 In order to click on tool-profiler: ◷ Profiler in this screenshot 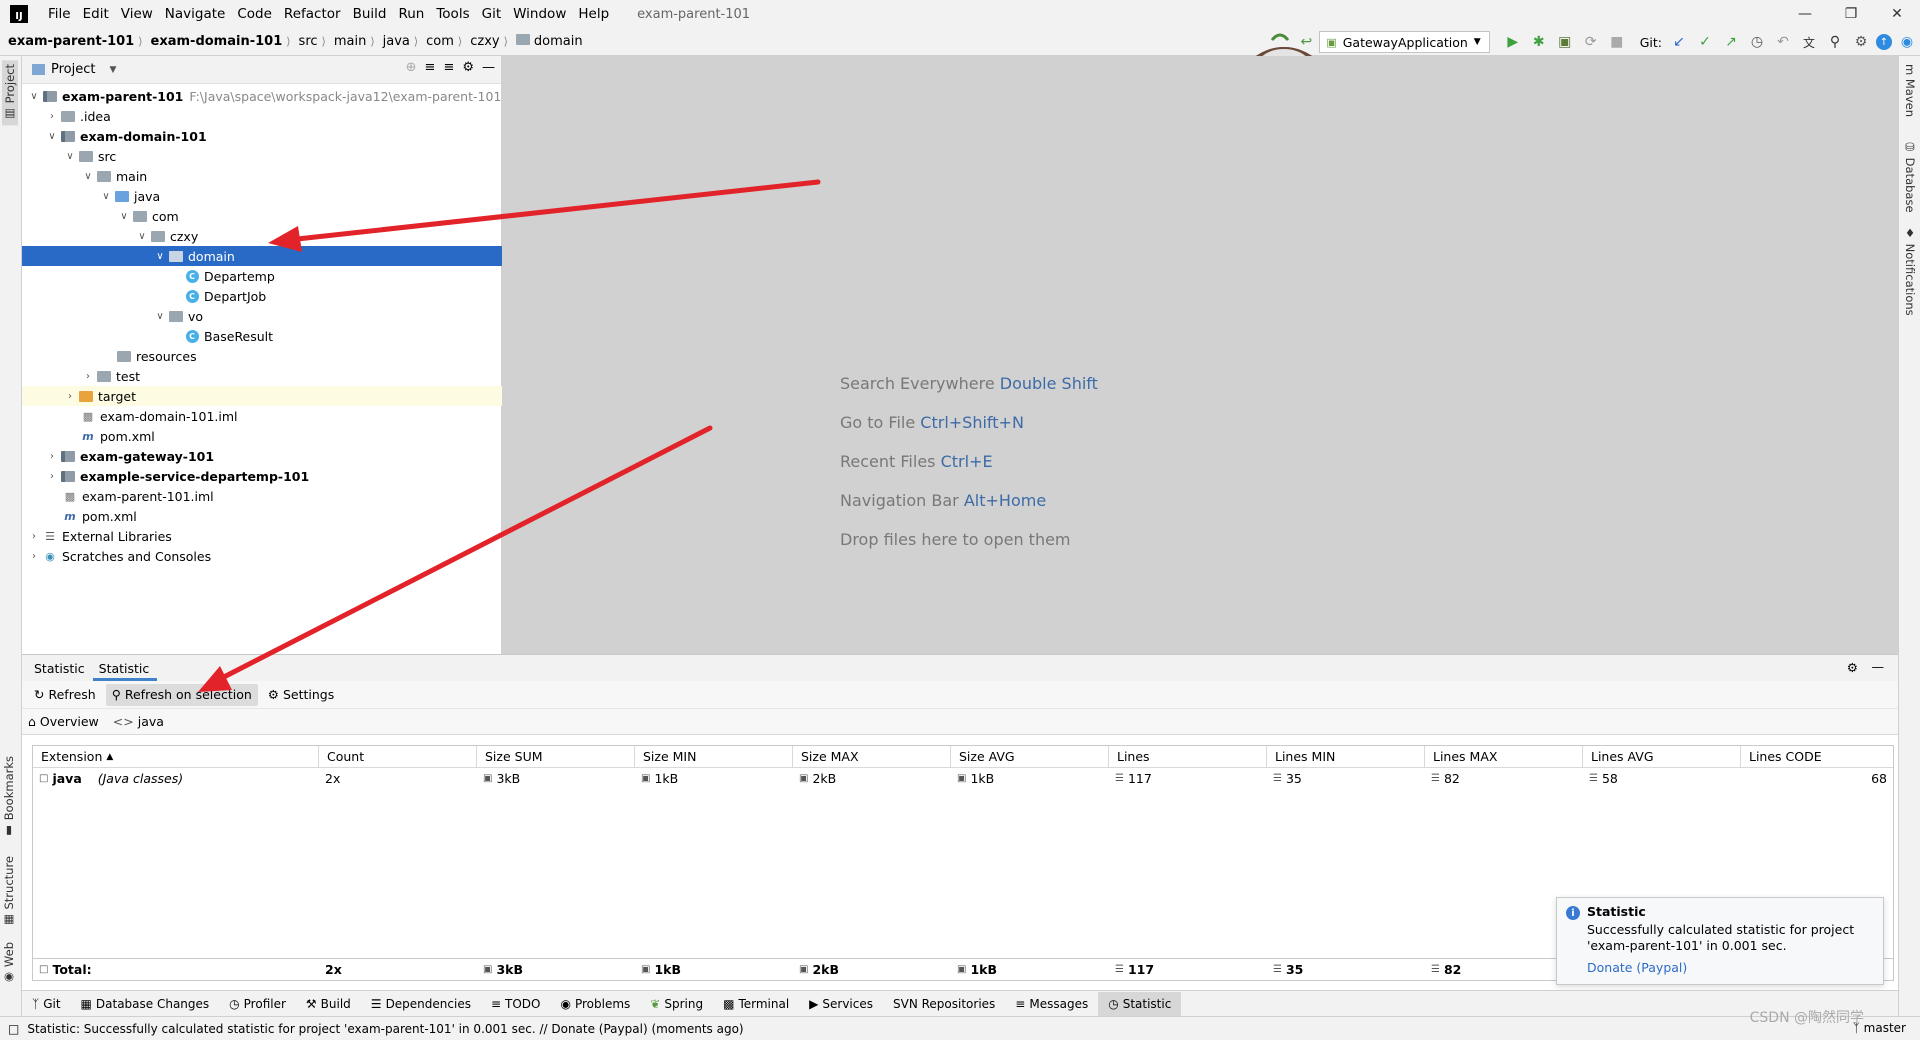, I will do `click(257, 1004)`.